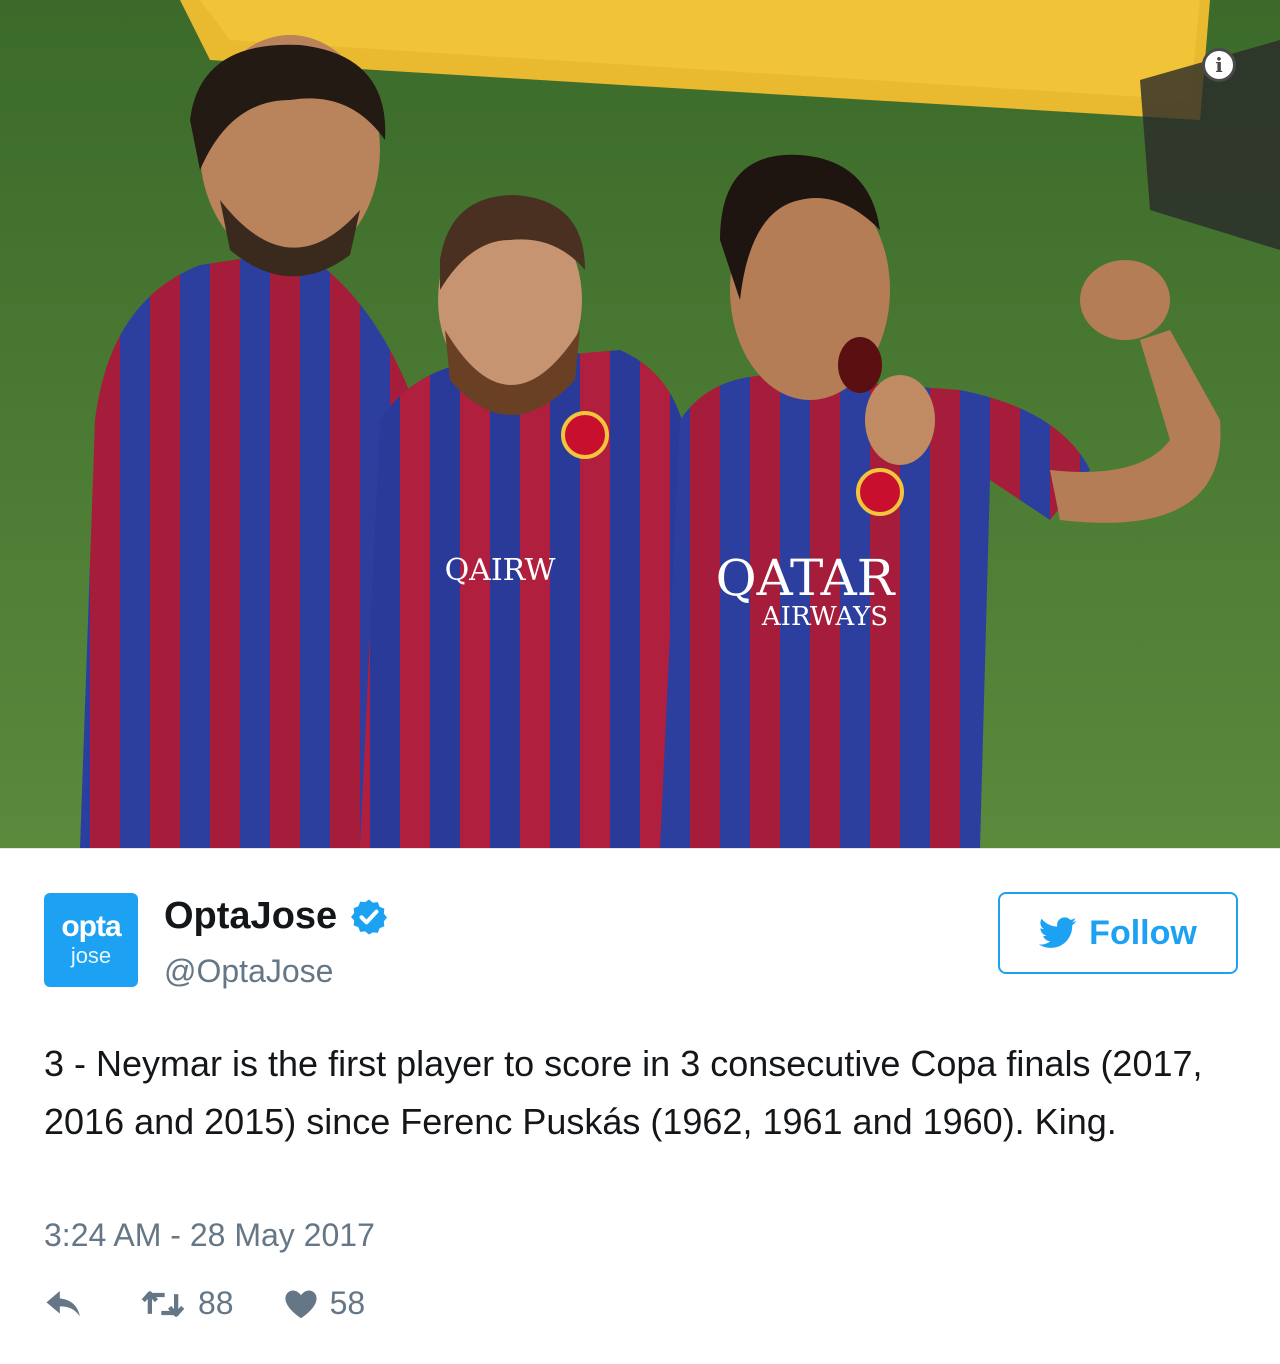 The image size is (1280, 1364). Describe the element at coordinates (824, 617) in the screenshot. I see `sponsor-logo-subtext: AIRWAYS` at that location.